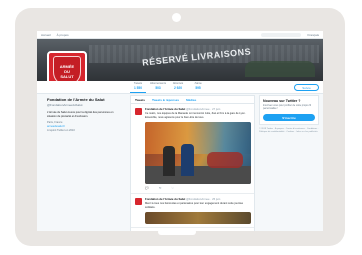 This screenshot has width=362, height=255. I want to click on stat-tweets: Tweets 1 550, so click(138, 87).